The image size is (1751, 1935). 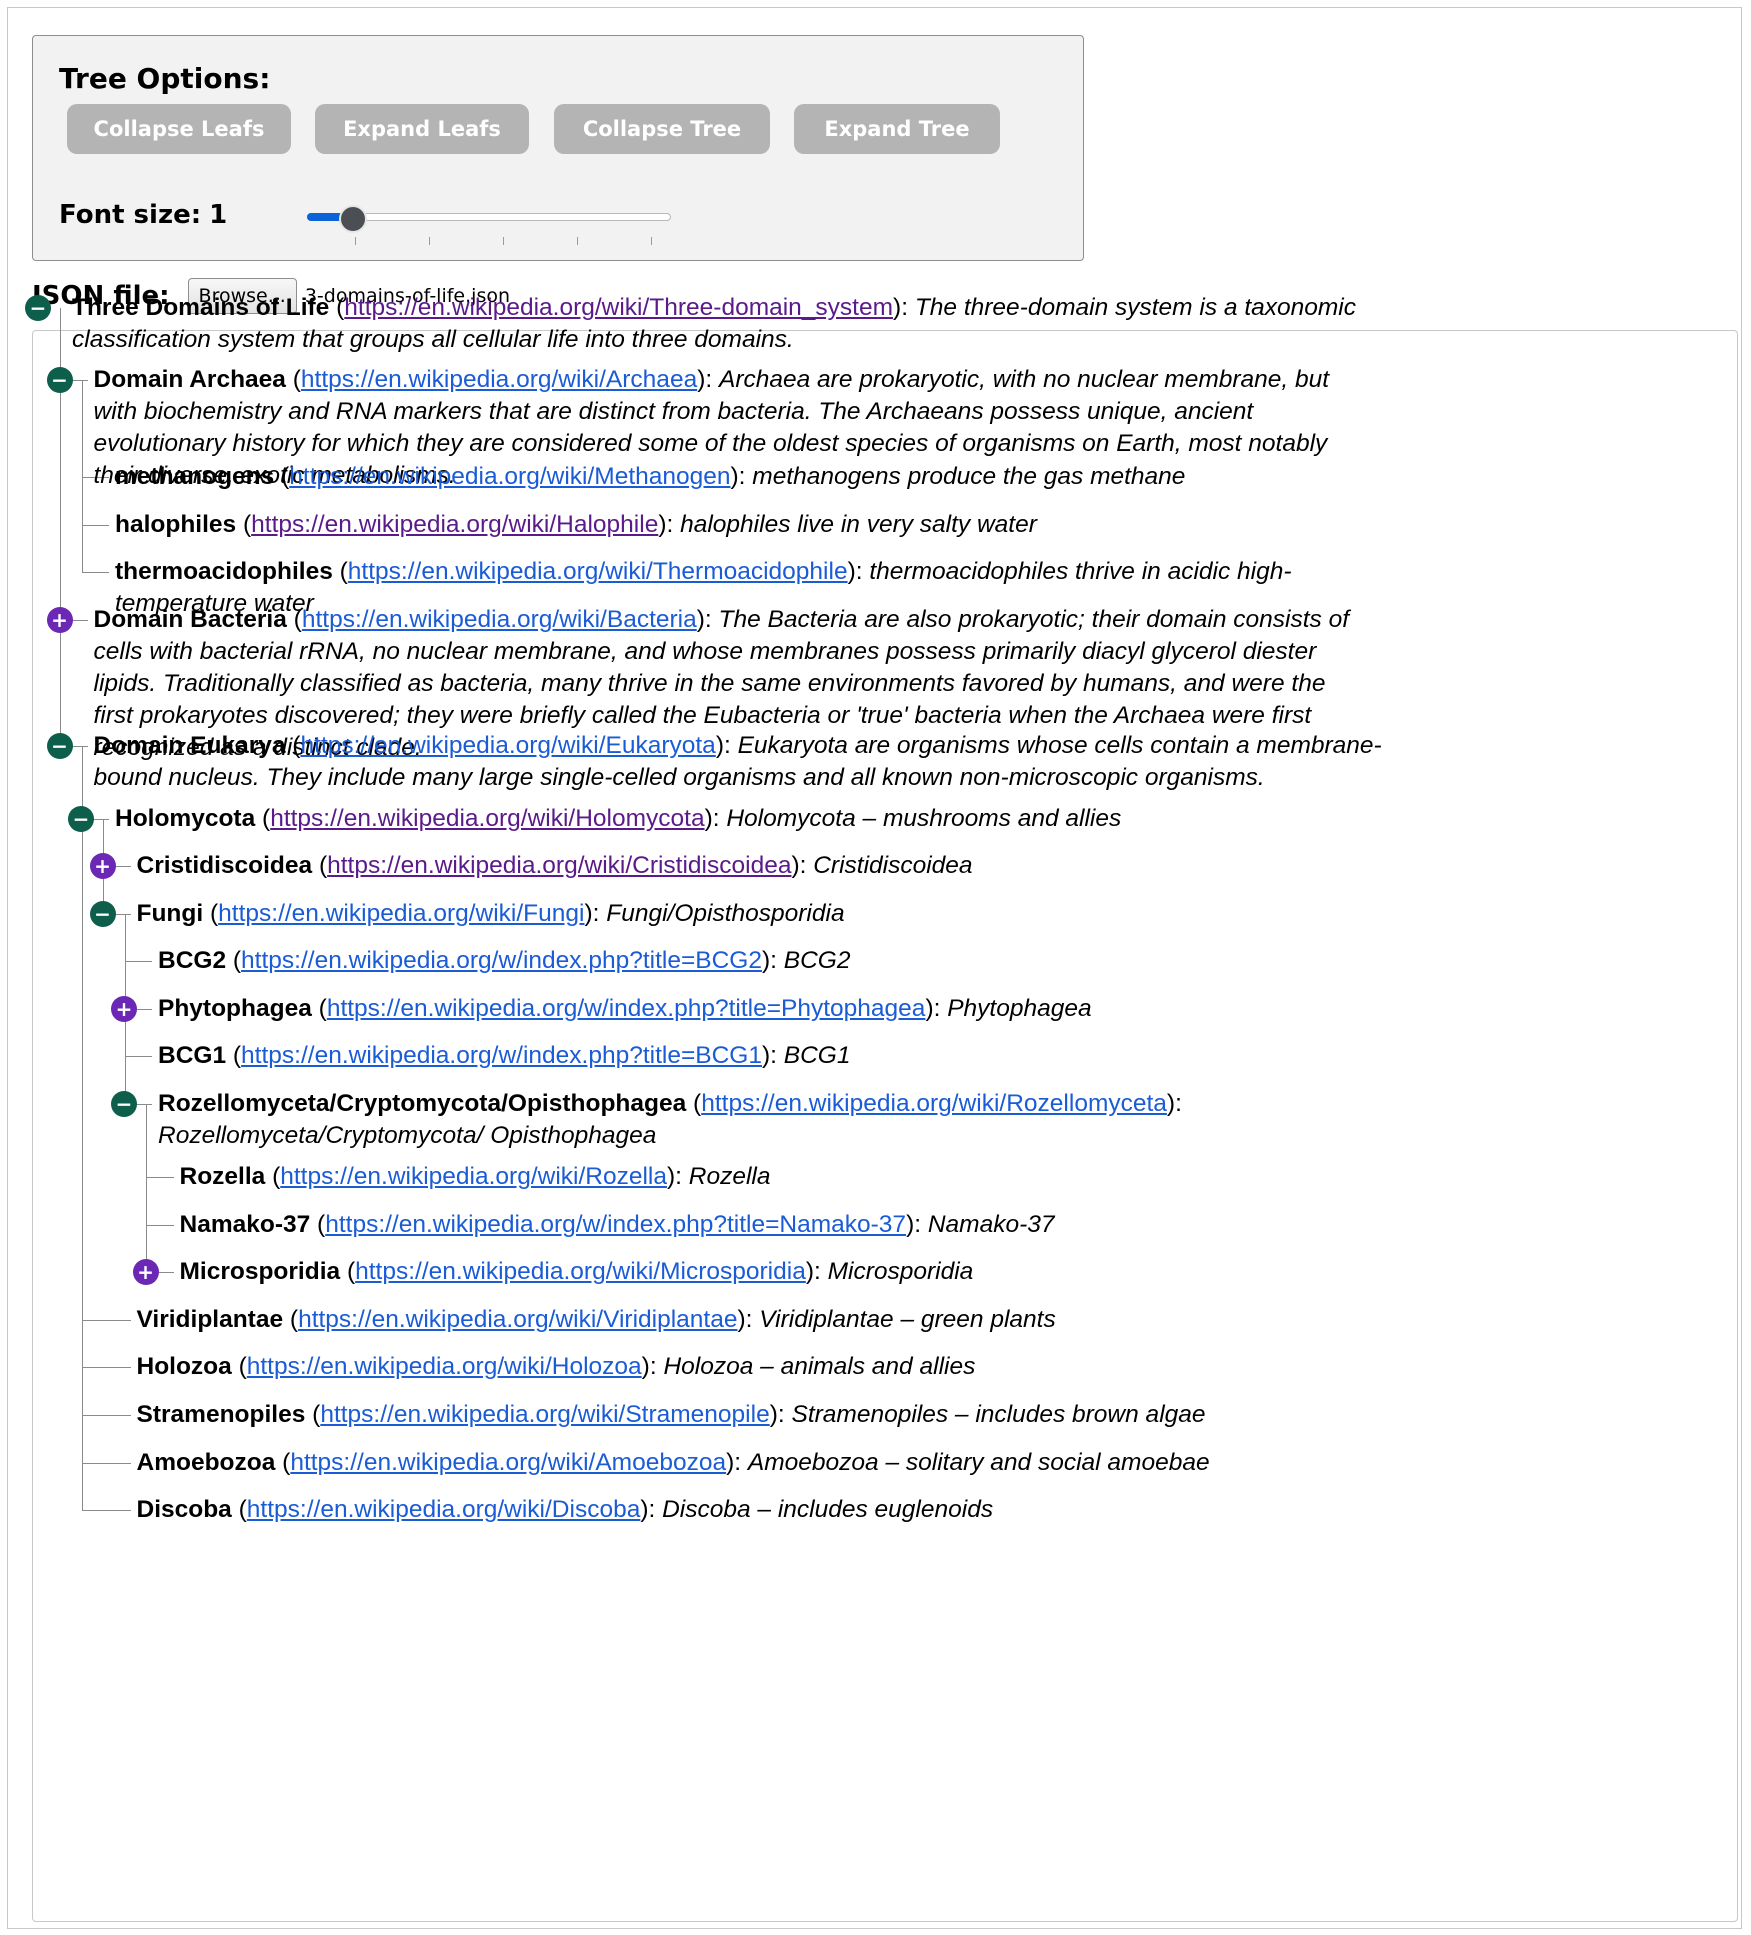 I want to click on node-name: BCG1, so click(x=192, y=1055).